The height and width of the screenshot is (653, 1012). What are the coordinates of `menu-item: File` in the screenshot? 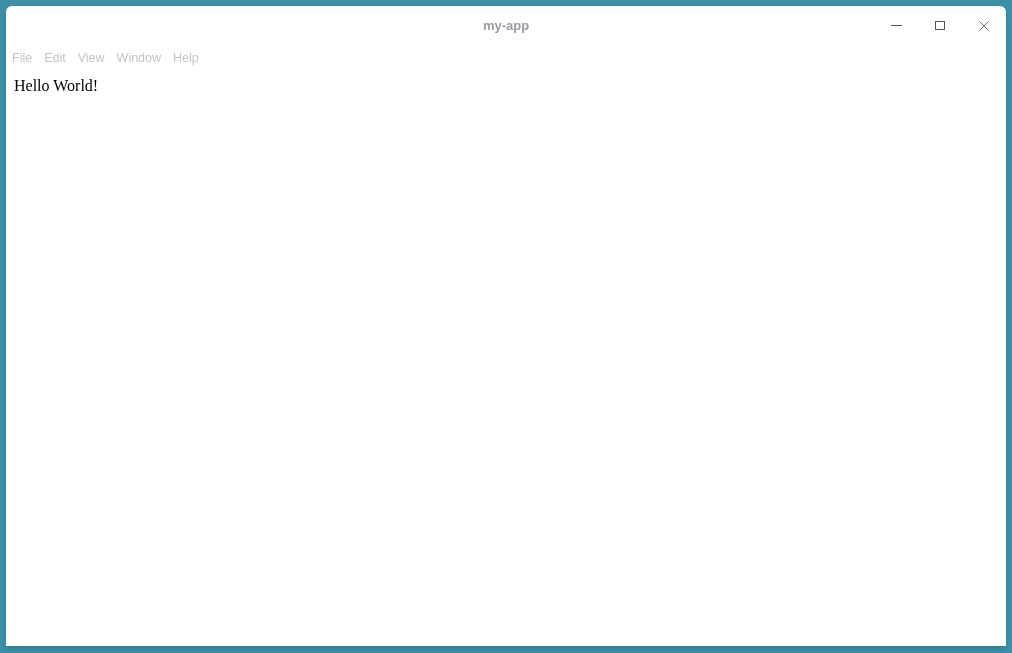 It's located at (22, 58).